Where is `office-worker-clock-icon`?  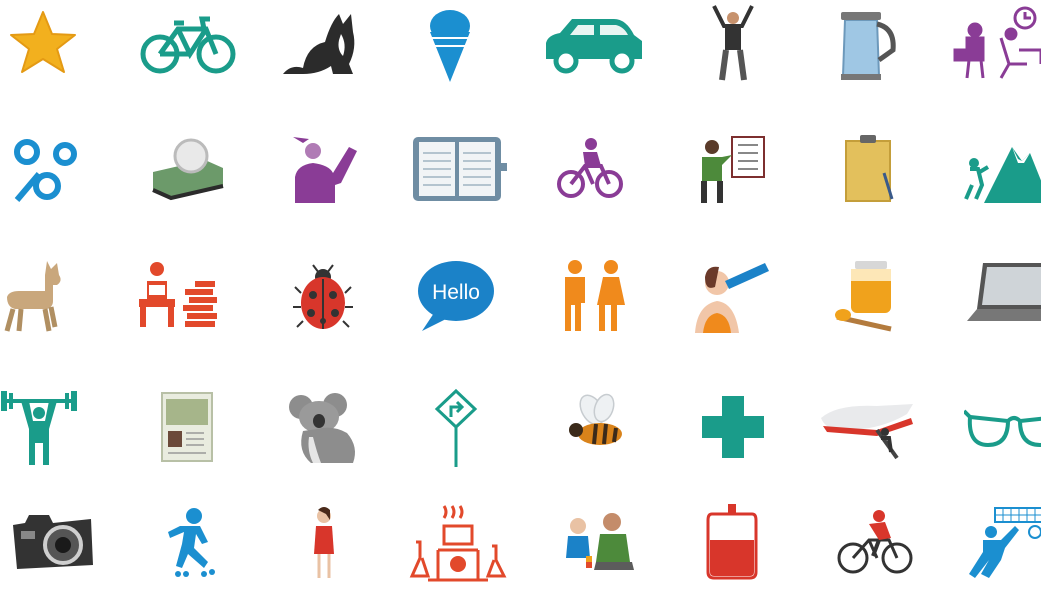
office-worker-clock-icon is located at coordinates (992, 50).